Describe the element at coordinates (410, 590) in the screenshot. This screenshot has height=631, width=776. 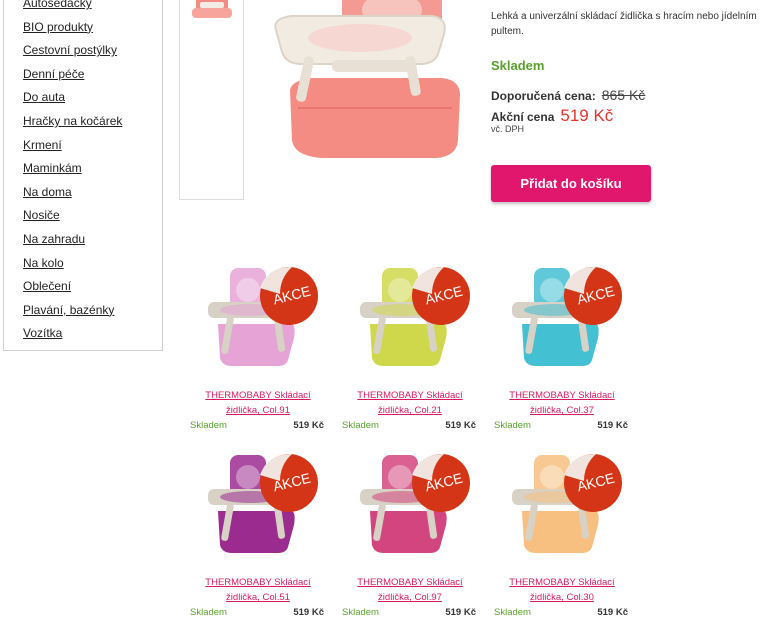
I see `product-card-title: THERMOBABY Skládací židlička, Col.97` at that location.